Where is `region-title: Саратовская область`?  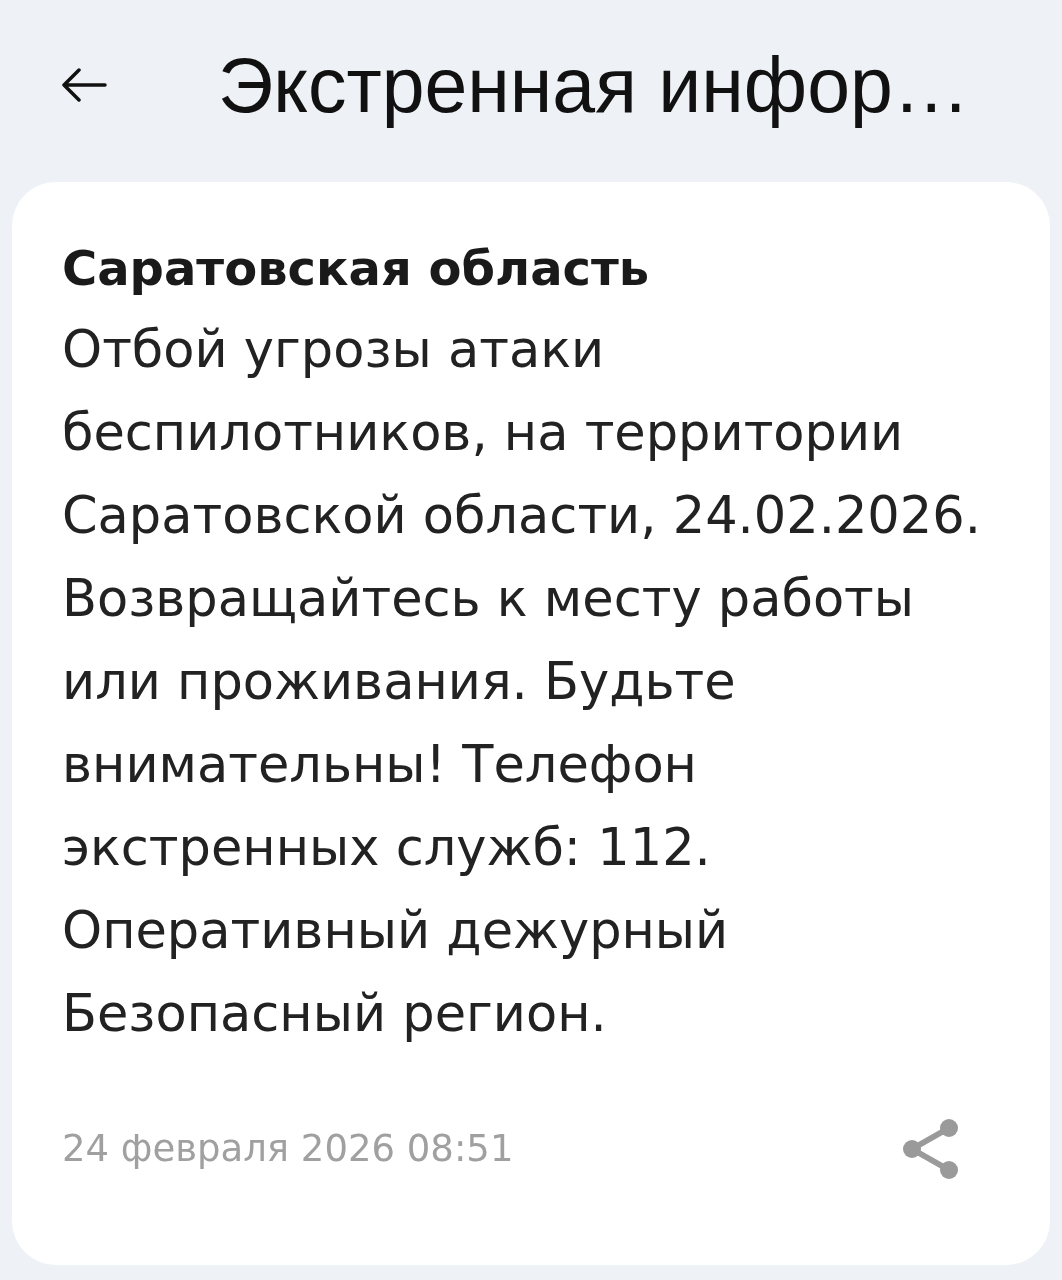
region-title: Саратовская область is located at coordinates (356, 268).